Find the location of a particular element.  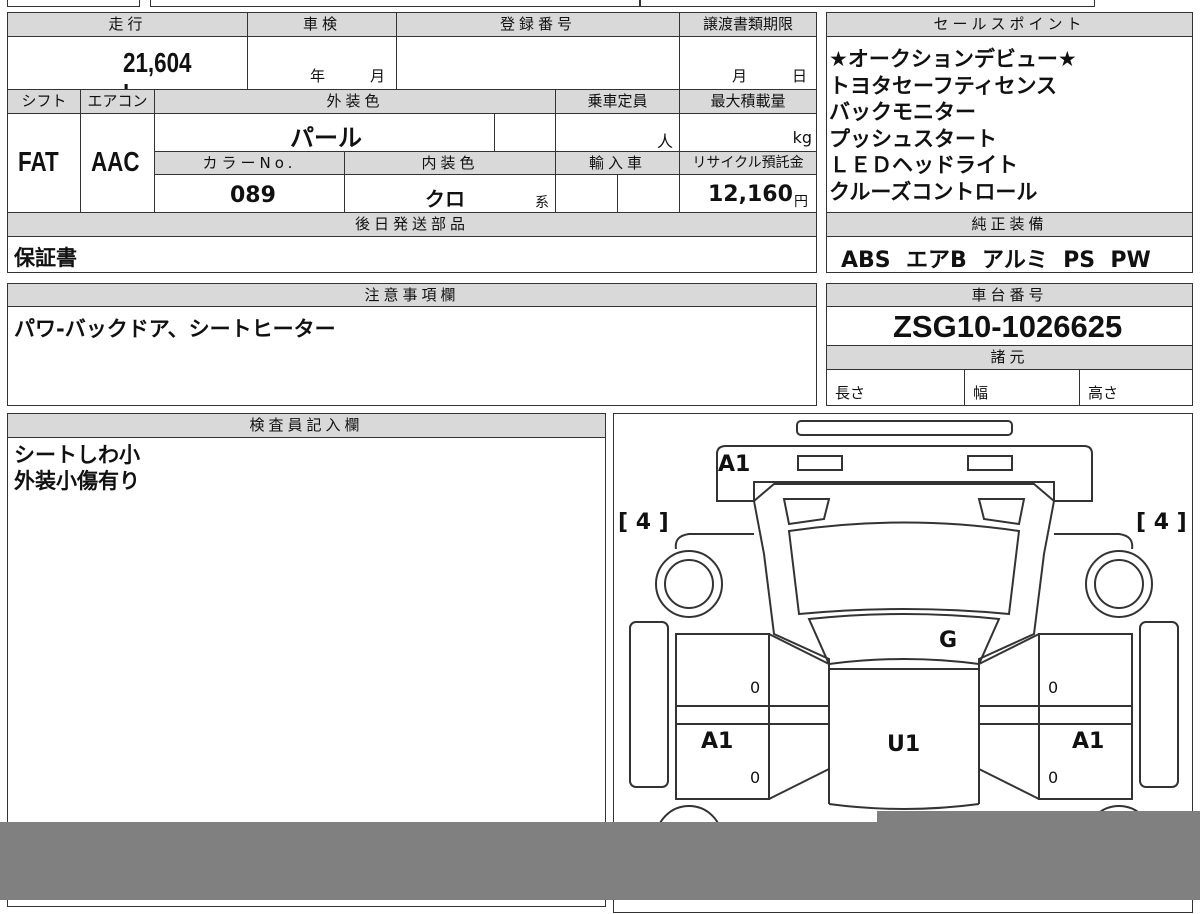

chassis-header: 車台番号 is located at coordinates (1009, 295).